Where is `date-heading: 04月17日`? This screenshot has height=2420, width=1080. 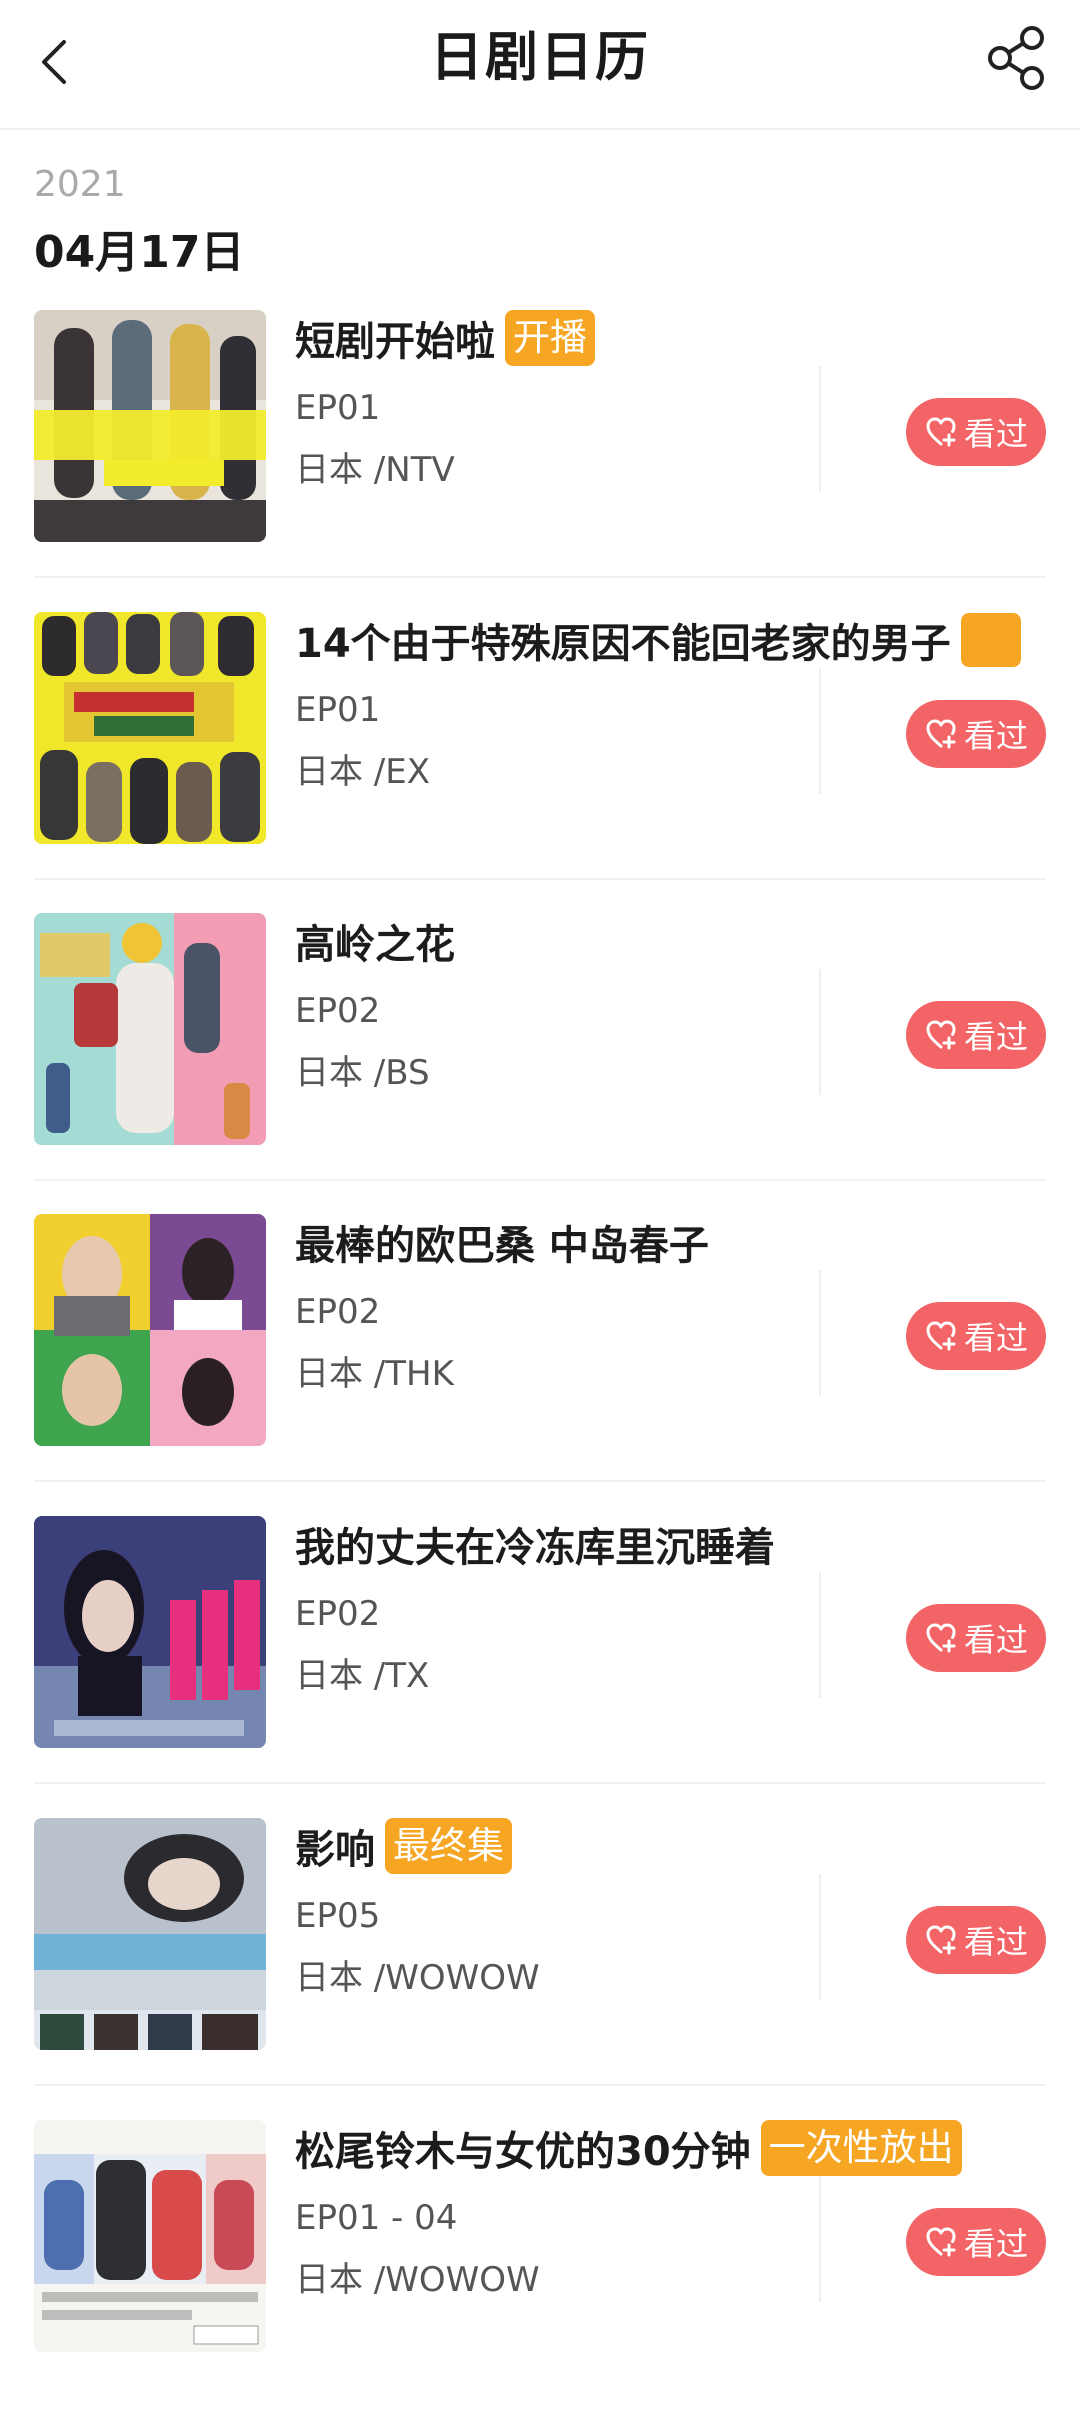
date-heading: 04月17日 is located at coordinates (139, 252).